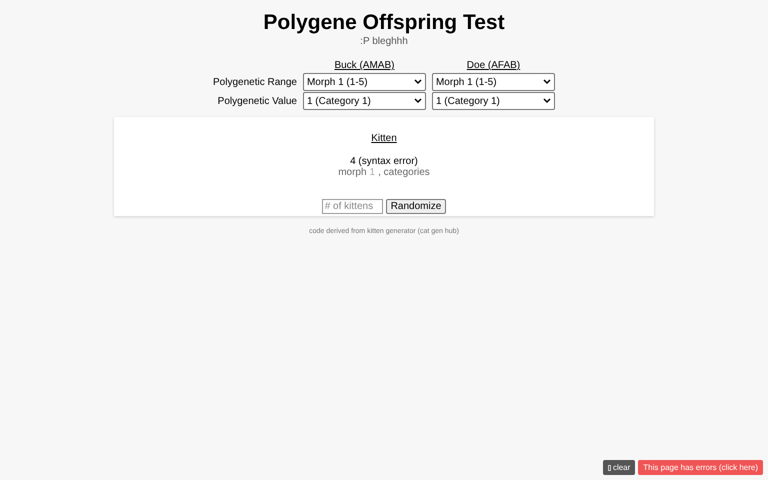 This screenshot has width=768, height=480. Describe the element at coordinates (255, 83) in the screenshot. I see `row-label: Polygenetic Range` at that location.